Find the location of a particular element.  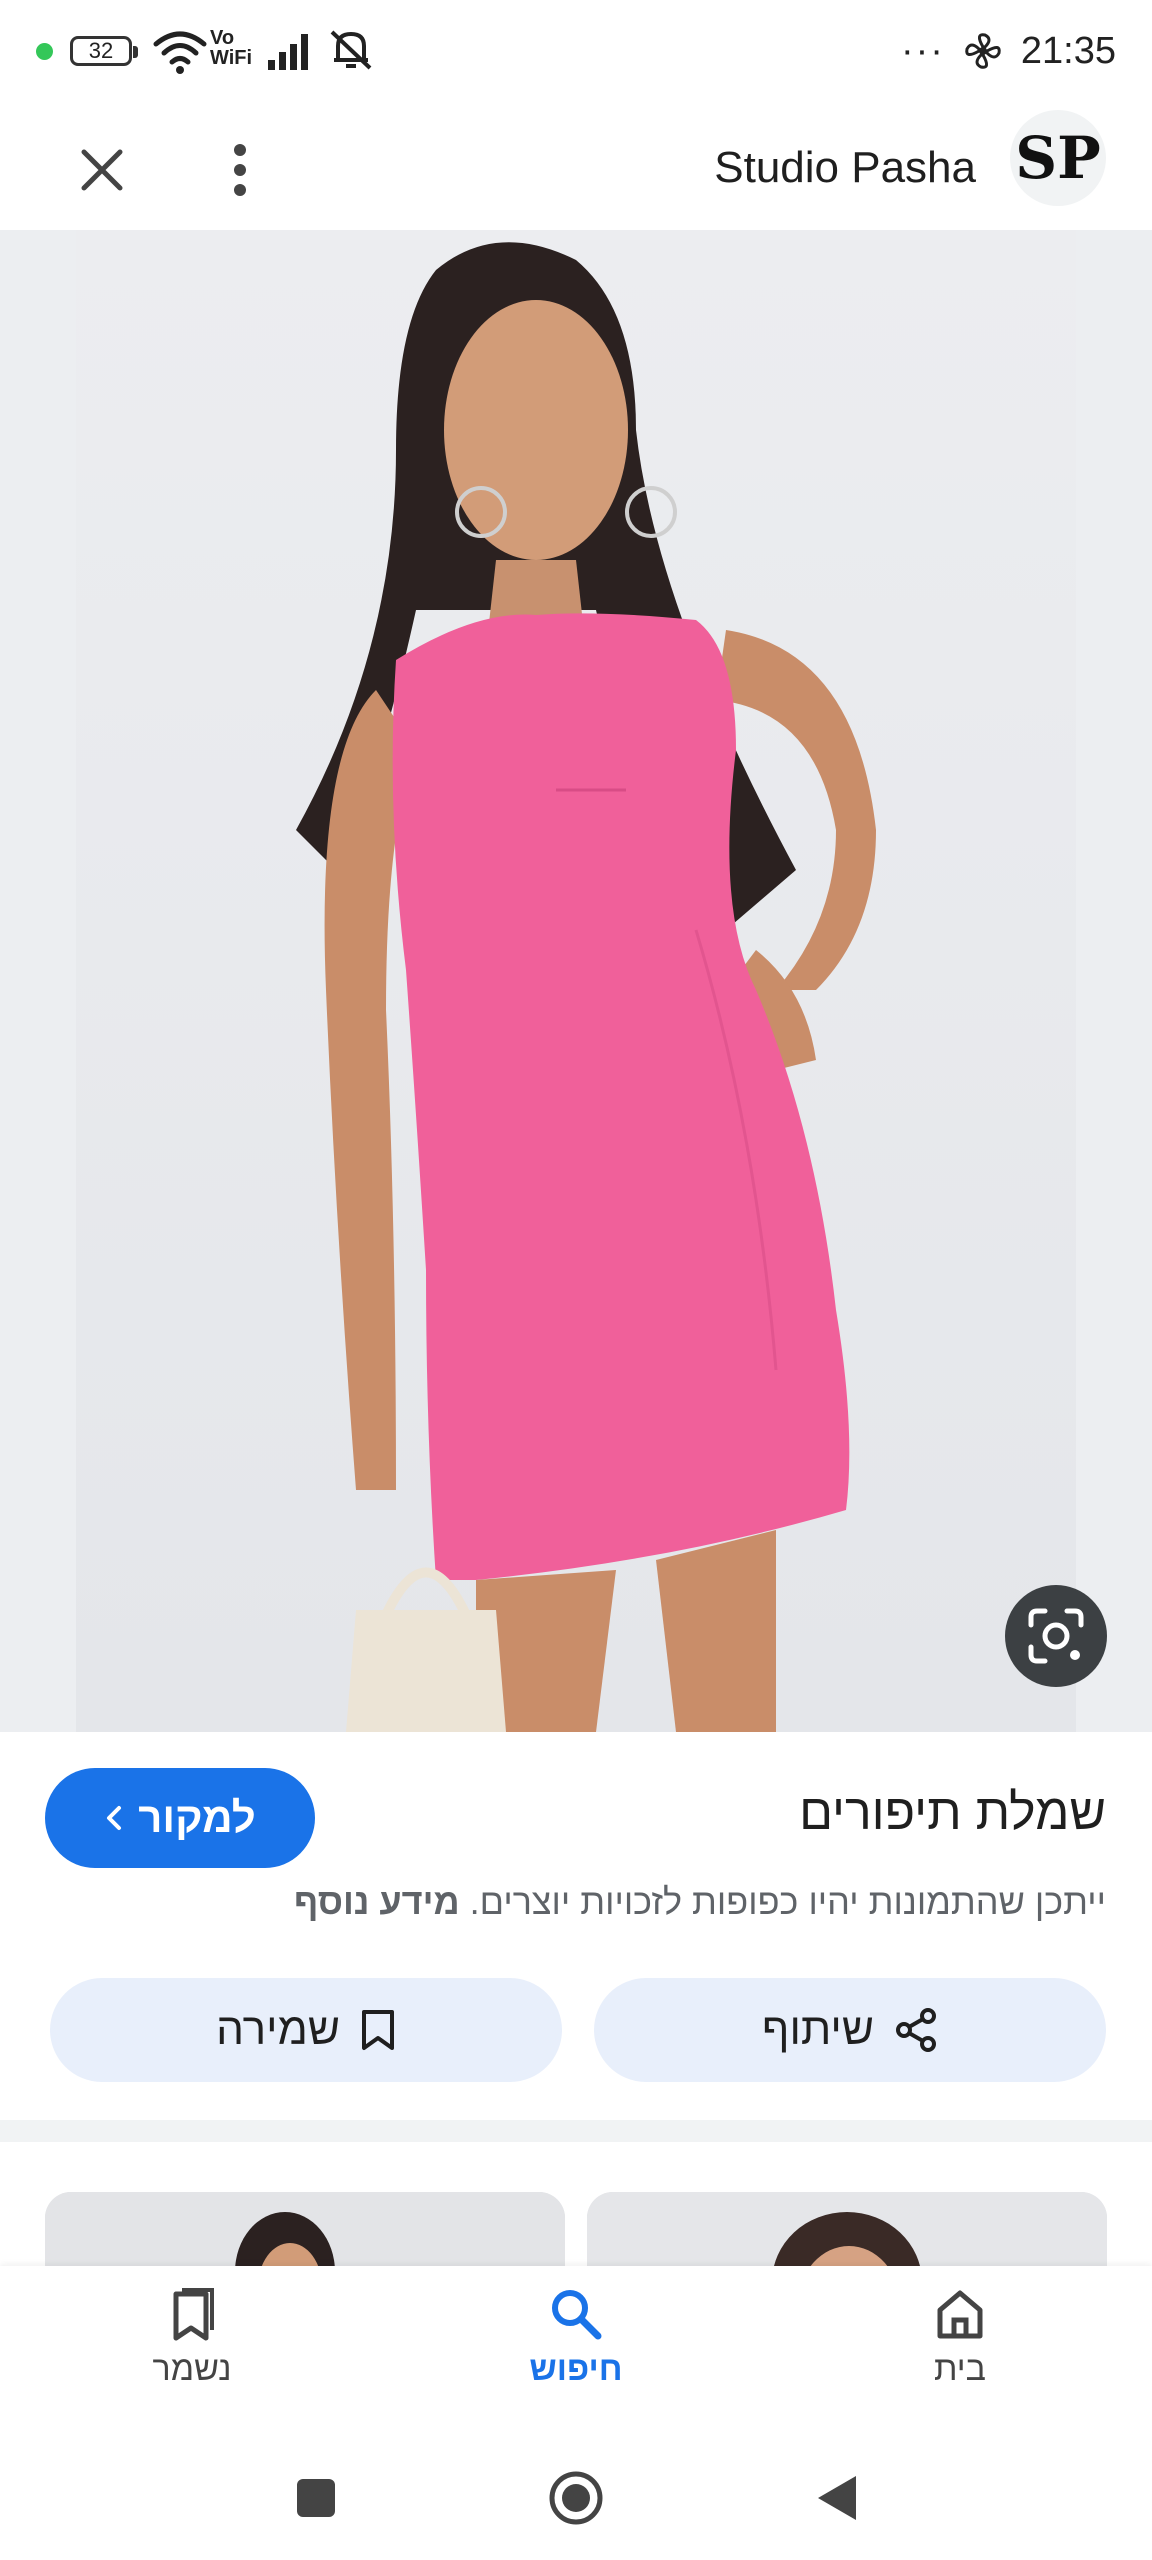

battery-icon: 32 is located at coordinates (104, 51).